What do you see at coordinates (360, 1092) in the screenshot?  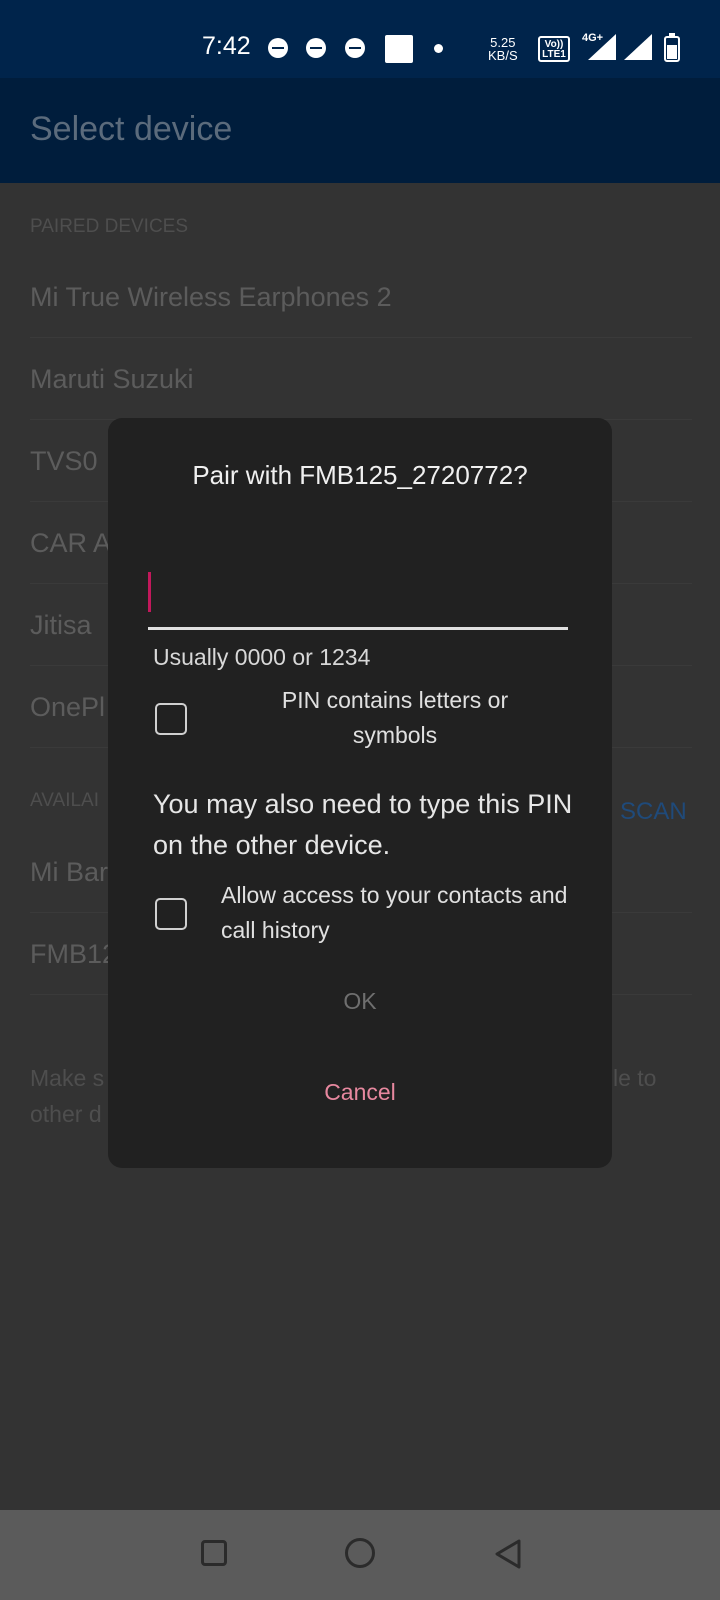 I see `cancel-button: Cancel` at bounding box center [360, 1092].